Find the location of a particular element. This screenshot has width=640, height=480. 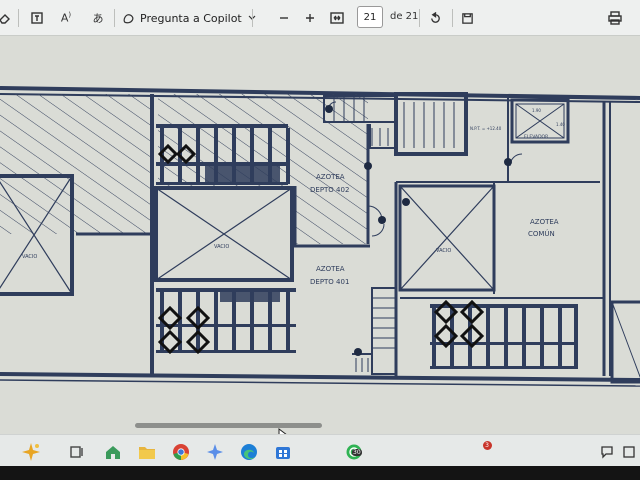

home-icon is located at coordinates (113, 452).